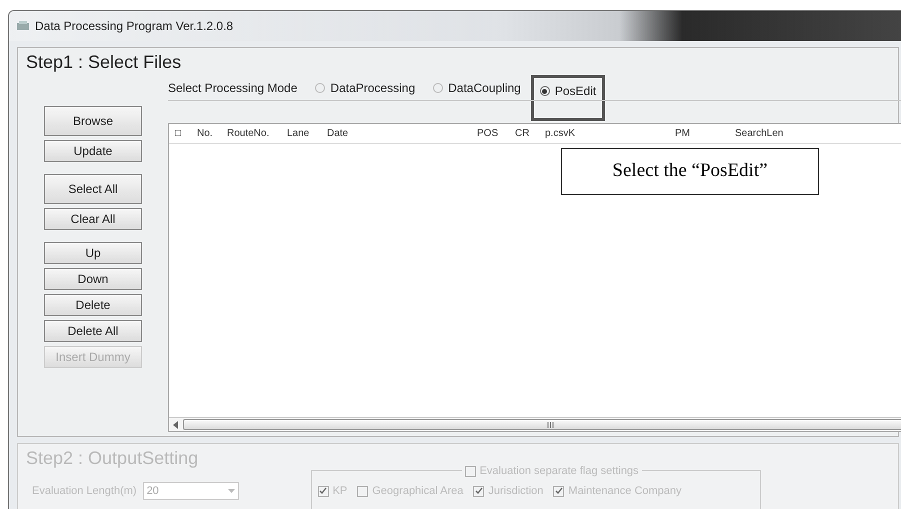 The height and width of the screenshot is (509, 901). Describe the element at coordinates (625, 491) in the screenshot. I see `flag-option-label: Maintenance Company` at that location.